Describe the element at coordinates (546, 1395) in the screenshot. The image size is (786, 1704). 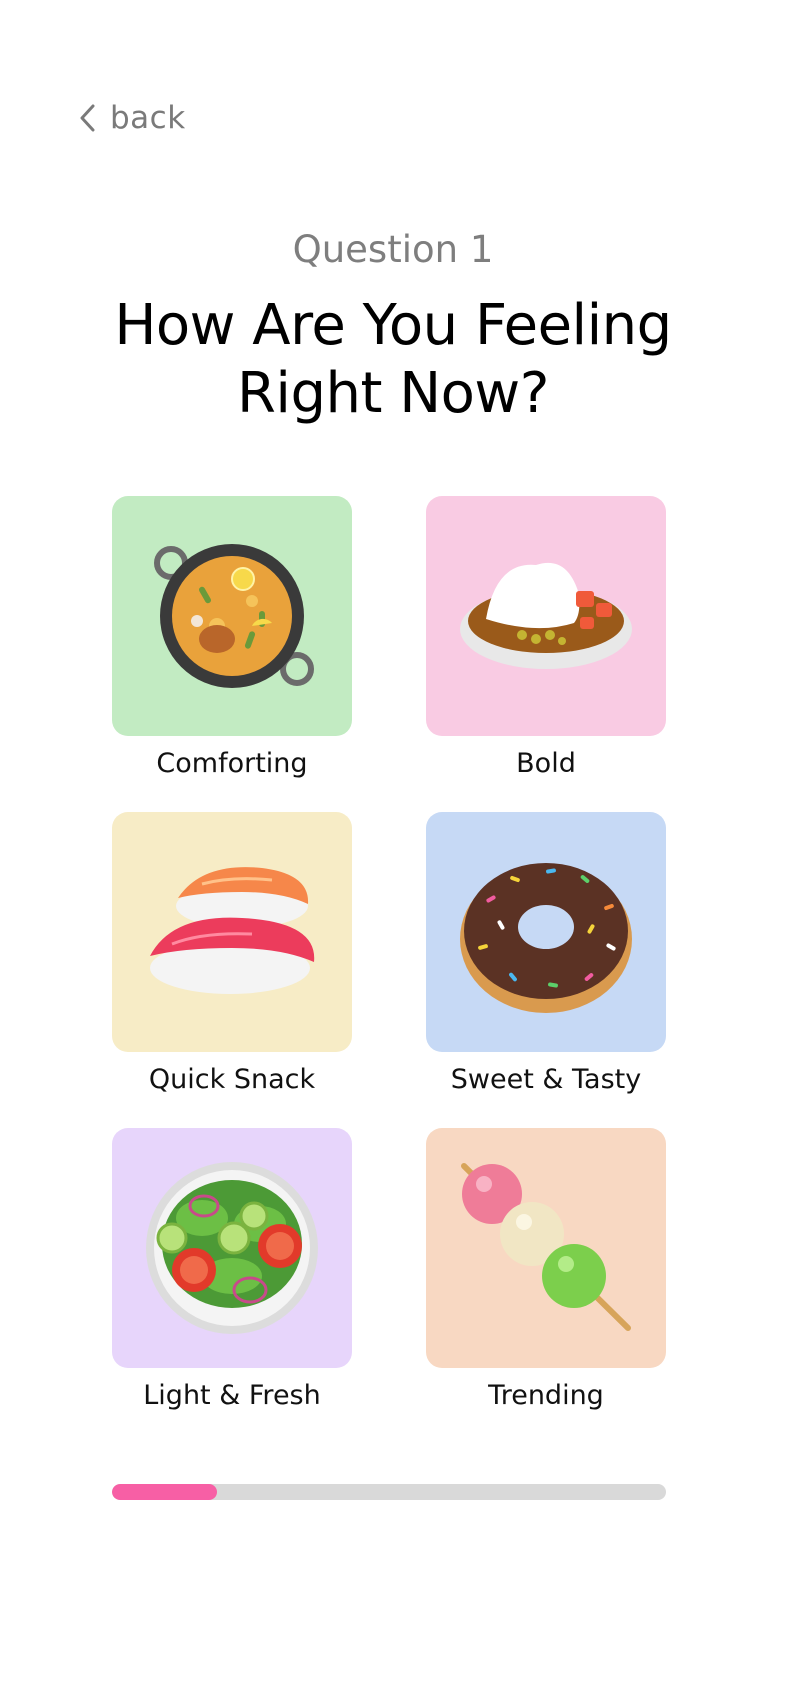
I see `option-label: Trending` at that location.